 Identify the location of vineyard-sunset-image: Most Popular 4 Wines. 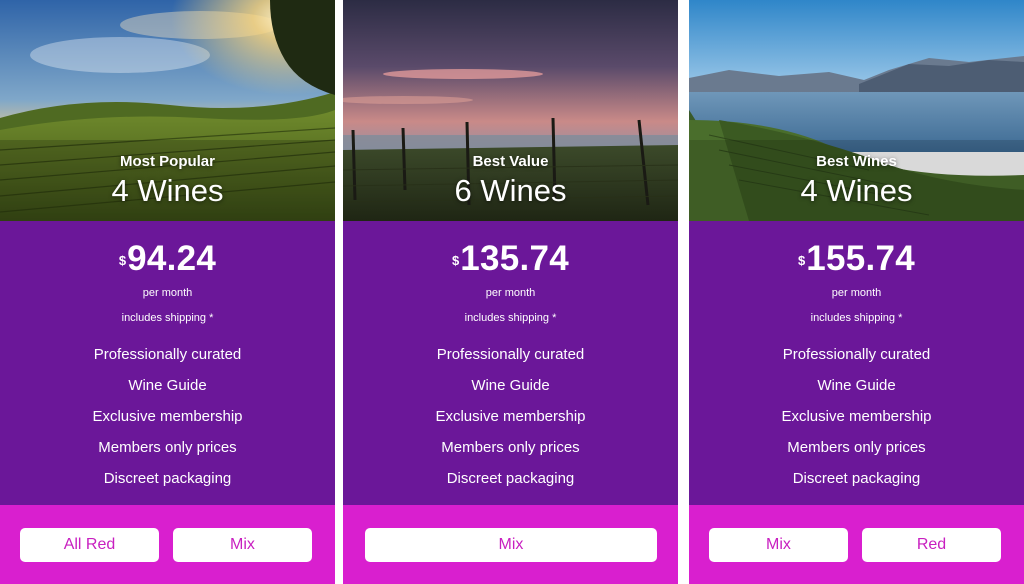
(167, 110).